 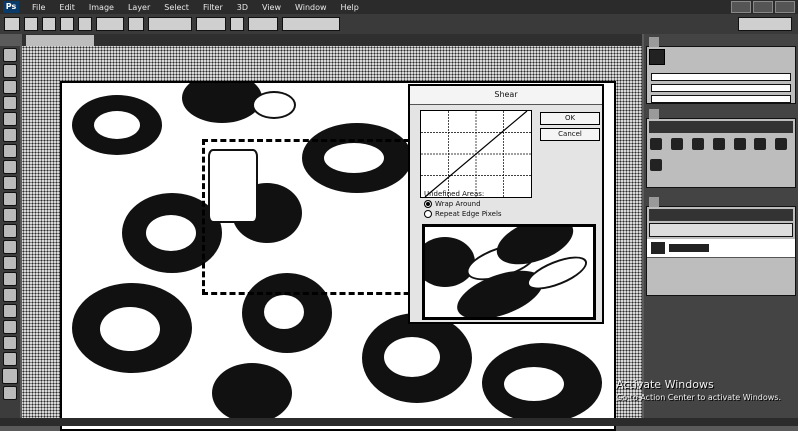 I want to click on maximize-button, so click(x=763, y=7).